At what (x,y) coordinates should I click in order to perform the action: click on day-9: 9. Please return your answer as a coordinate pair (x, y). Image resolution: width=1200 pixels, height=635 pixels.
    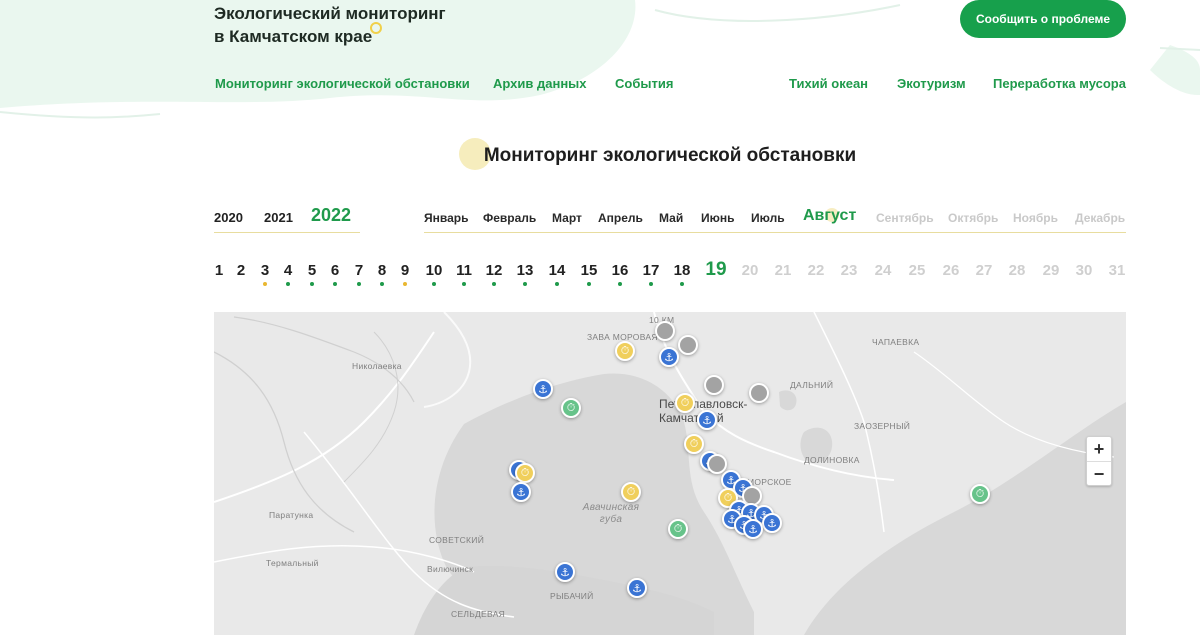
    Looking at the image, I should click on (405, 274).